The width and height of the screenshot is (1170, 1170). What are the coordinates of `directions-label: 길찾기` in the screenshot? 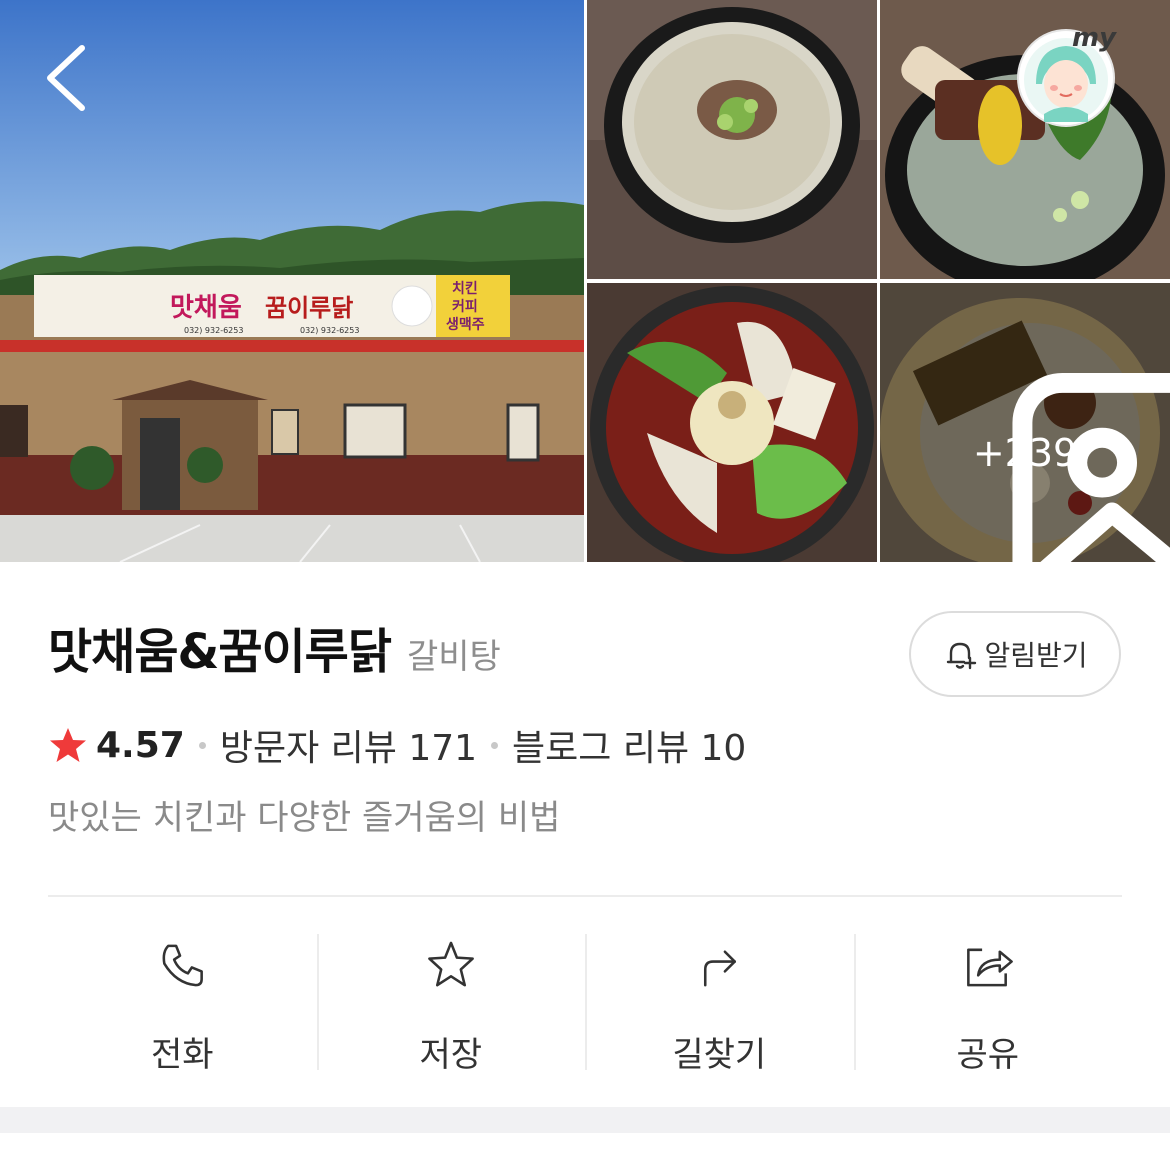 It's located at (719, 1055).